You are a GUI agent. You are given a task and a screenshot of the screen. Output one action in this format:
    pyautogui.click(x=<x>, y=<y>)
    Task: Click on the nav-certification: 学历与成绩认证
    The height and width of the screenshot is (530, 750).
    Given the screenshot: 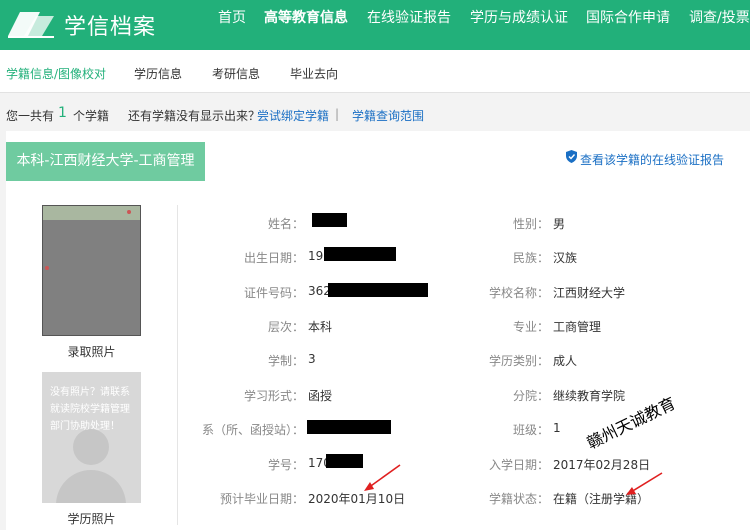 What is the action you would take?
    pyautogui.click(x=519, y=25)
    